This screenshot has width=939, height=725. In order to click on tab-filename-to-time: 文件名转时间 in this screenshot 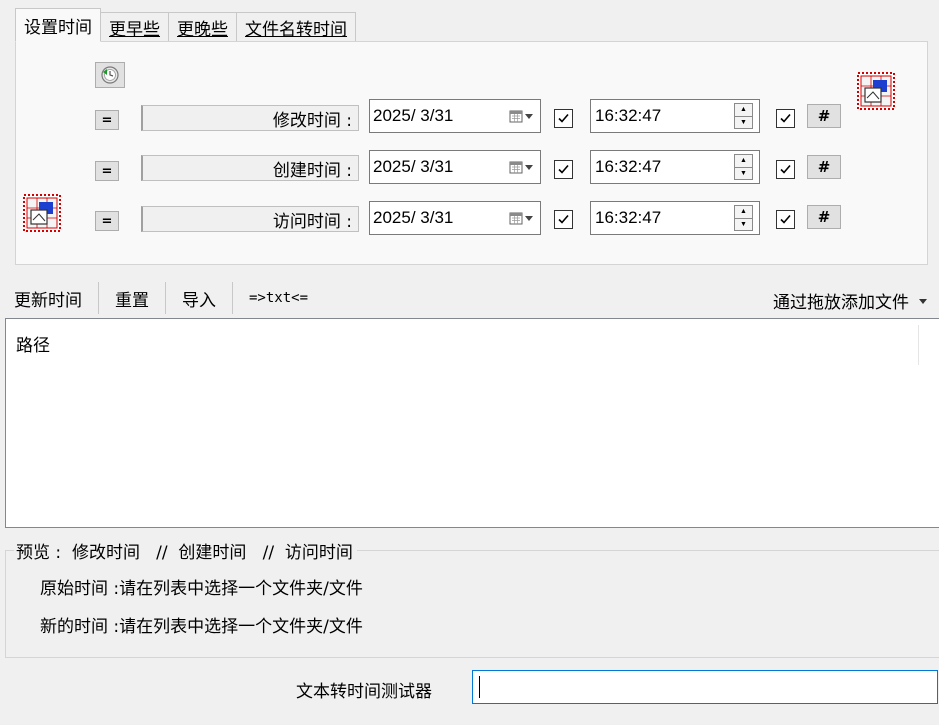, I will do `click(296, 27)`.